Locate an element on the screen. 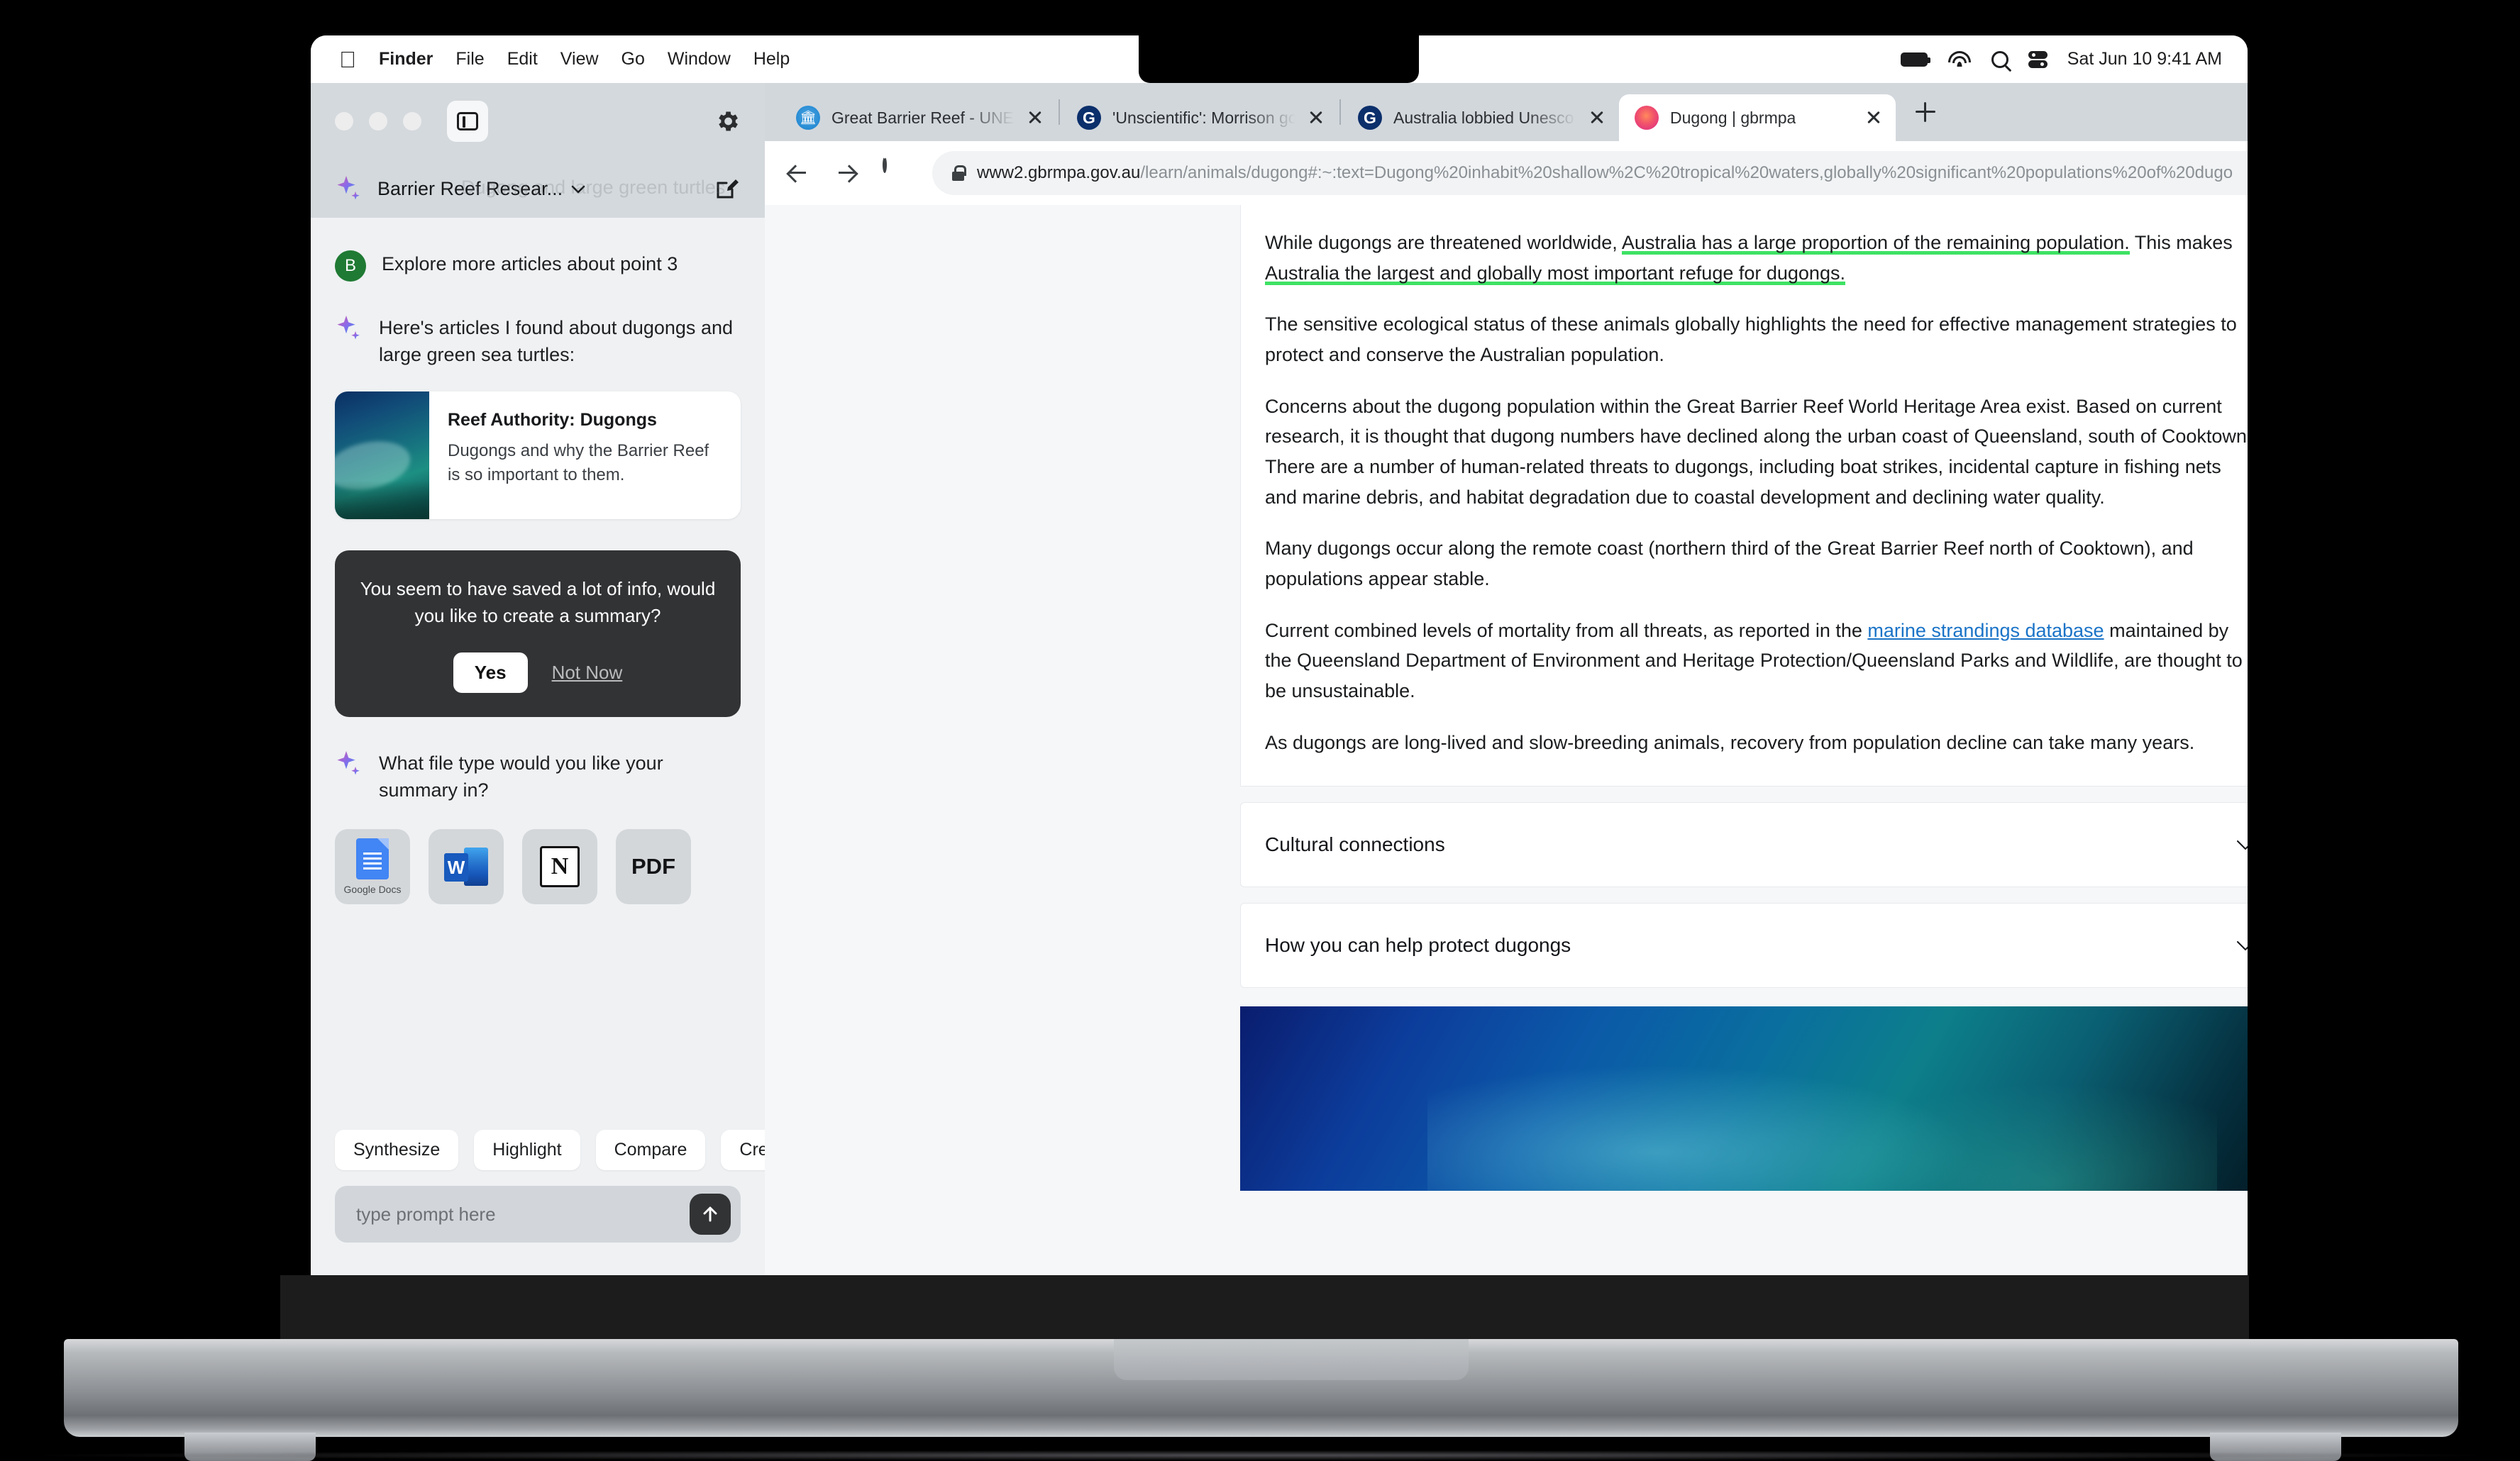  menu-item-finder: Finder is located at coordinates (406, 60).